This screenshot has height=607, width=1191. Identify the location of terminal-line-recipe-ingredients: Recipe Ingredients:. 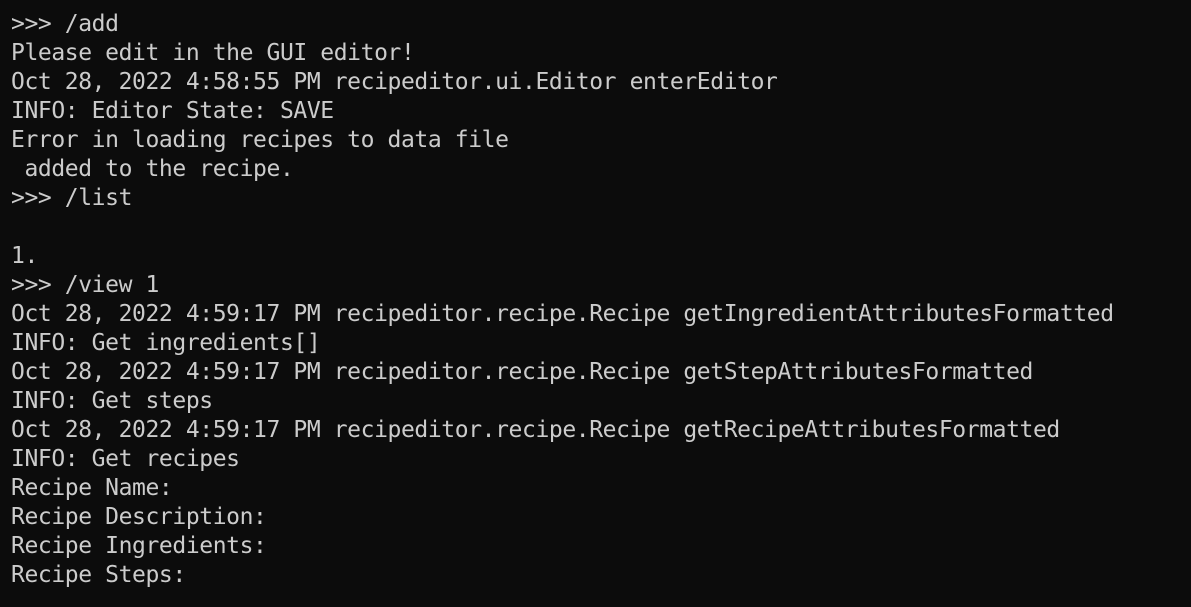
(139, 546).